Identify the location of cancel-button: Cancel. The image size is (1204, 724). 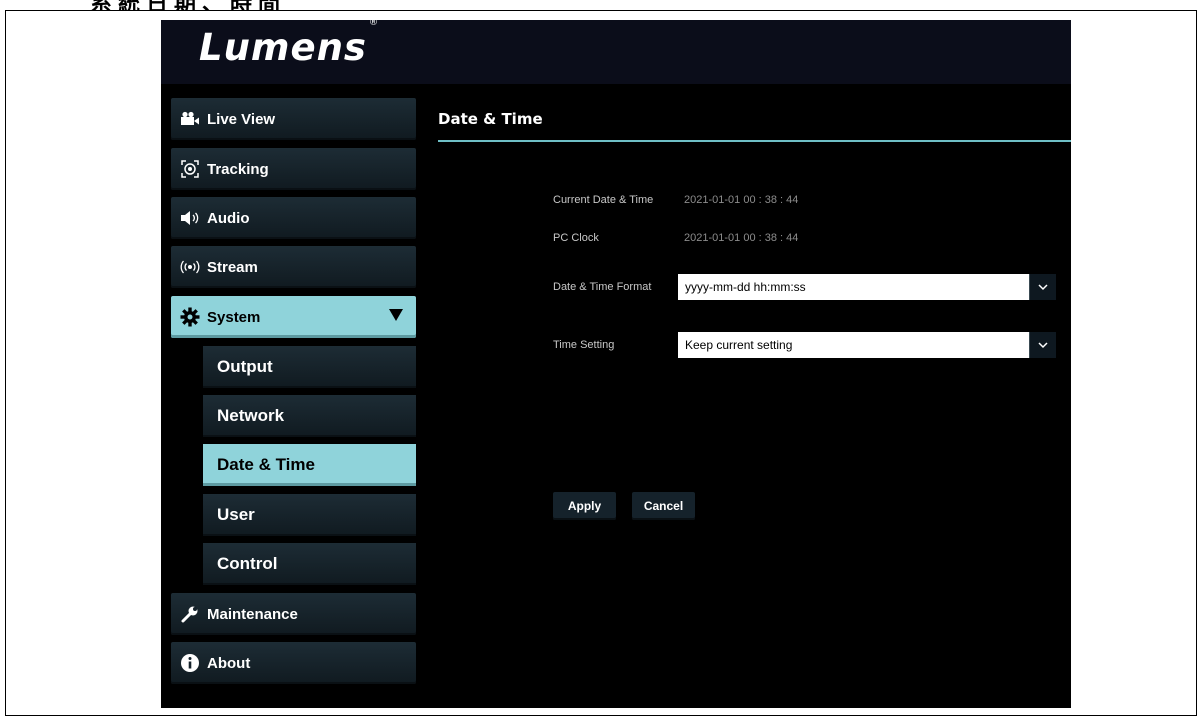
(663, 506).